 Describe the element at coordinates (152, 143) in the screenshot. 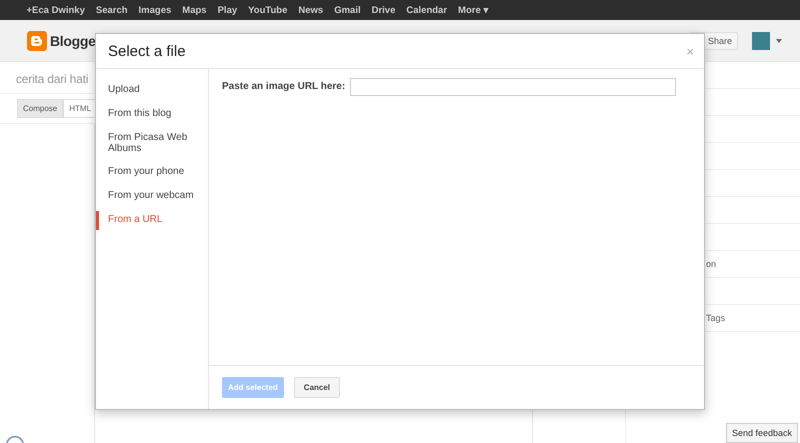

I see `source-tab: From Picasa Web Albums` at that location.